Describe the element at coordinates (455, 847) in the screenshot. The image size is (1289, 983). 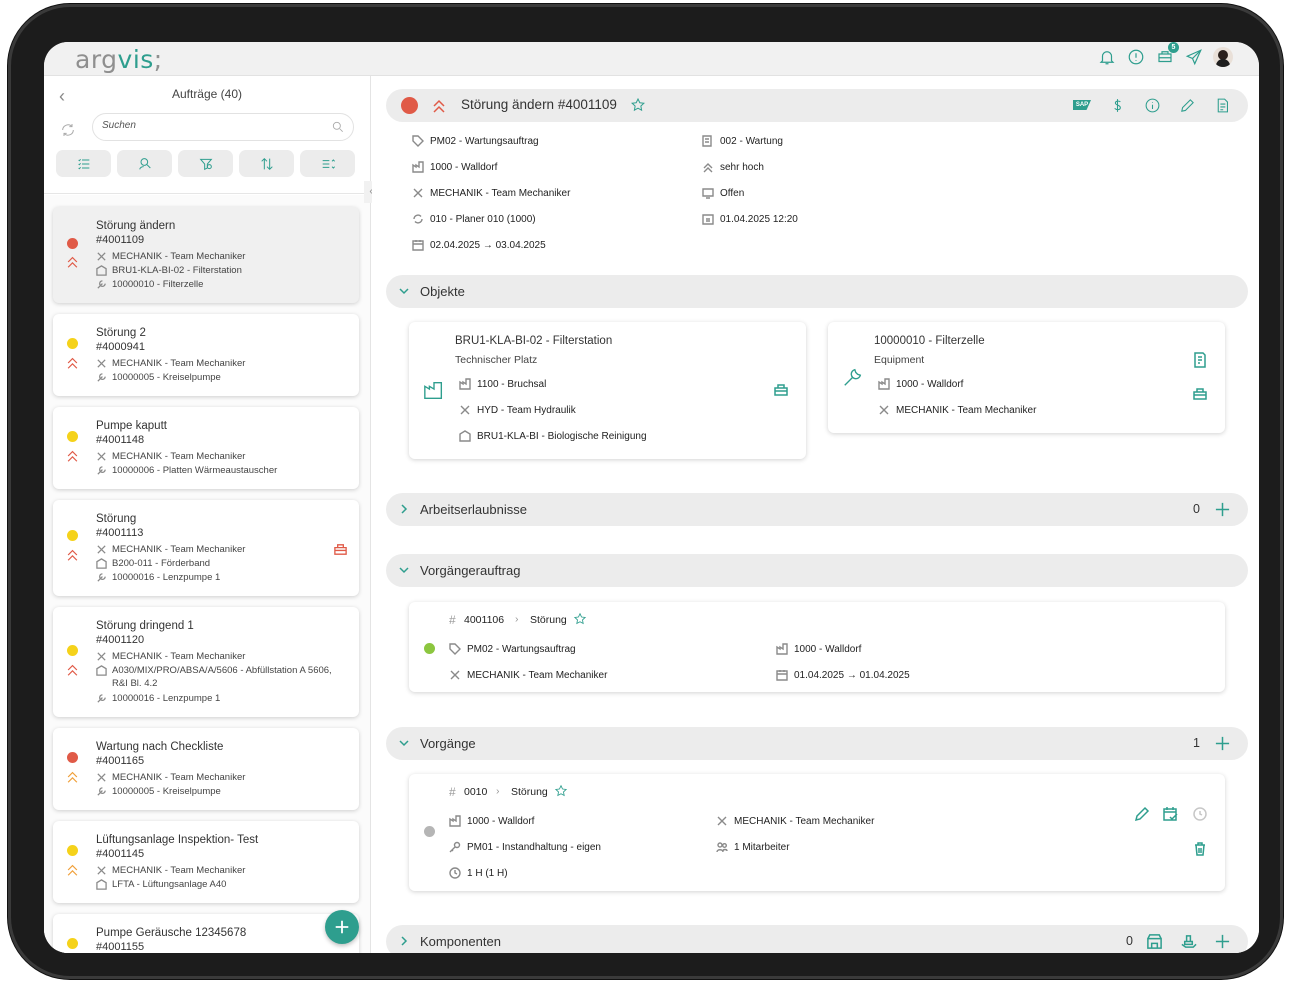
I see `key-icon` at that location.